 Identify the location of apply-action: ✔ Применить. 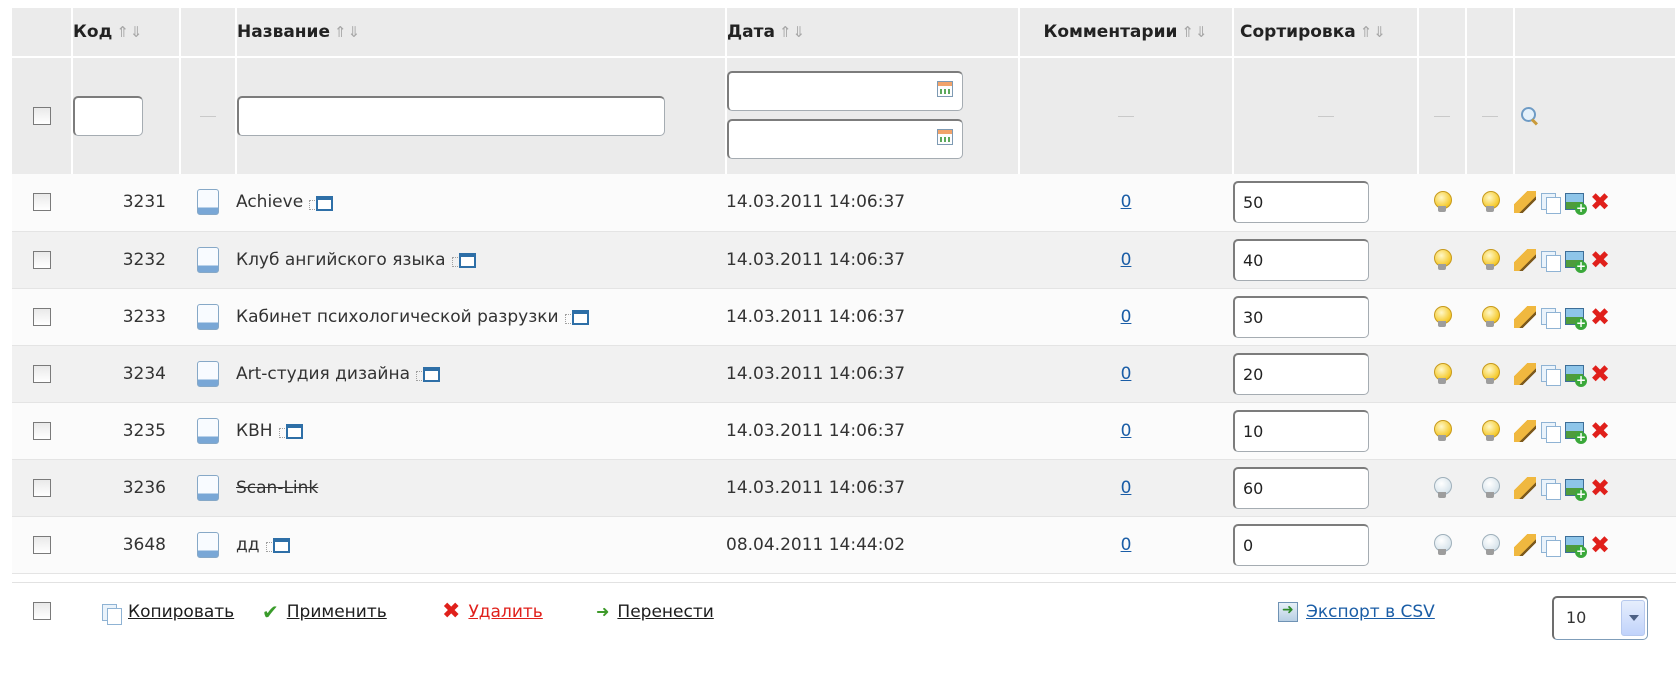
(324, 612).